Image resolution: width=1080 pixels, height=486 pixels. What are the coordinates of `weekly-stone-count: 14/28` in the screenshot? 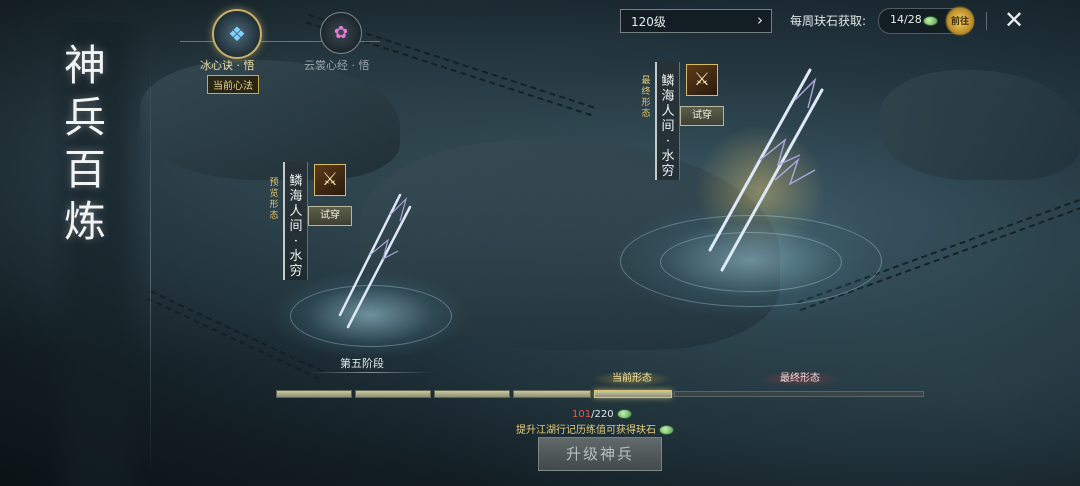 It's located at (906, 19).